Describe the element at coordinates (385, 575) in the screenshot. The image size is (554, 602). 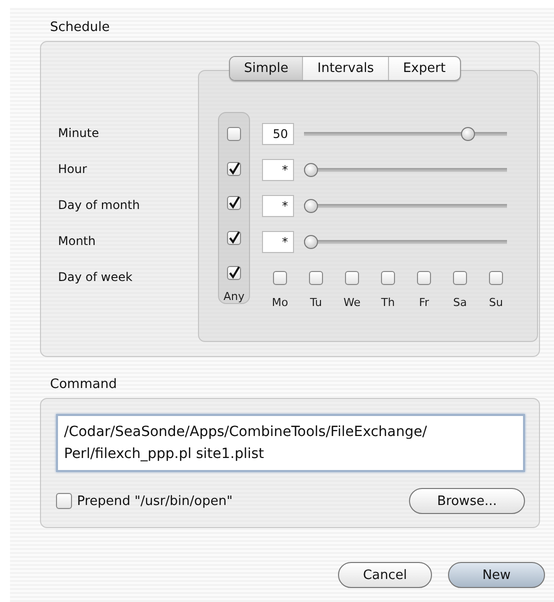
I see `dialog-button: Cancel` at that location.